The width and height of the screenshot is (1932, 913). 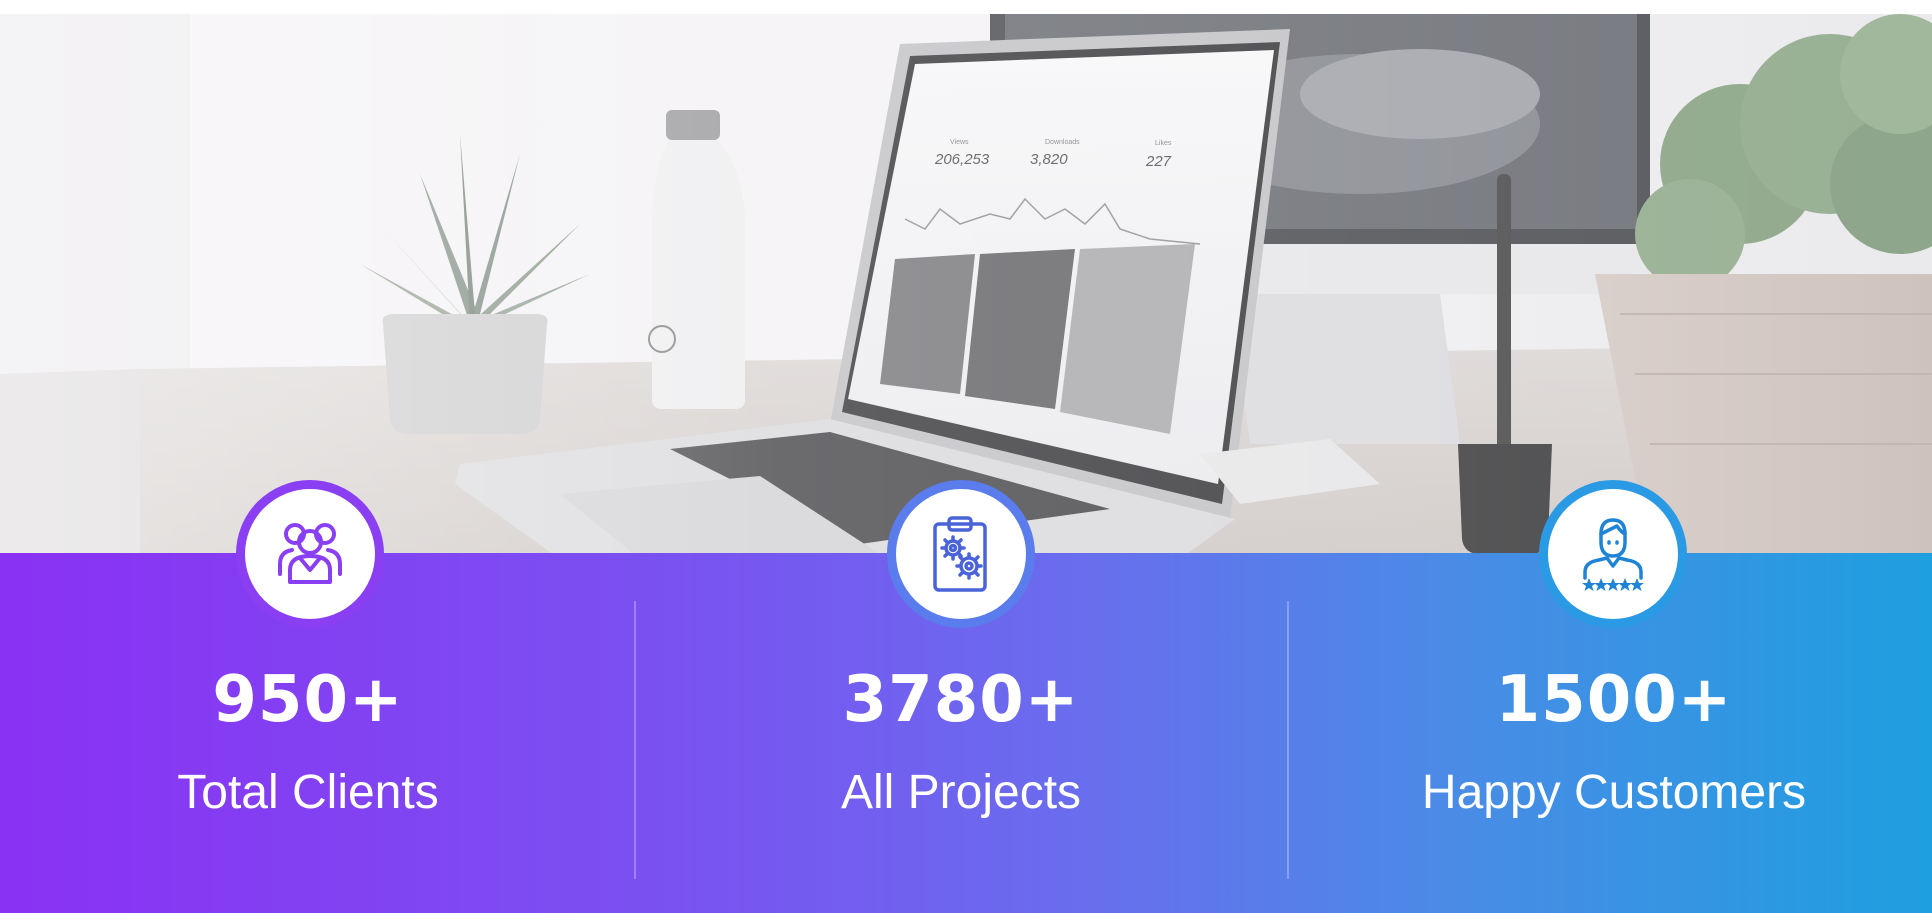 I want to click on screen-stat-views: 206,253, so click(x=962, y=159).